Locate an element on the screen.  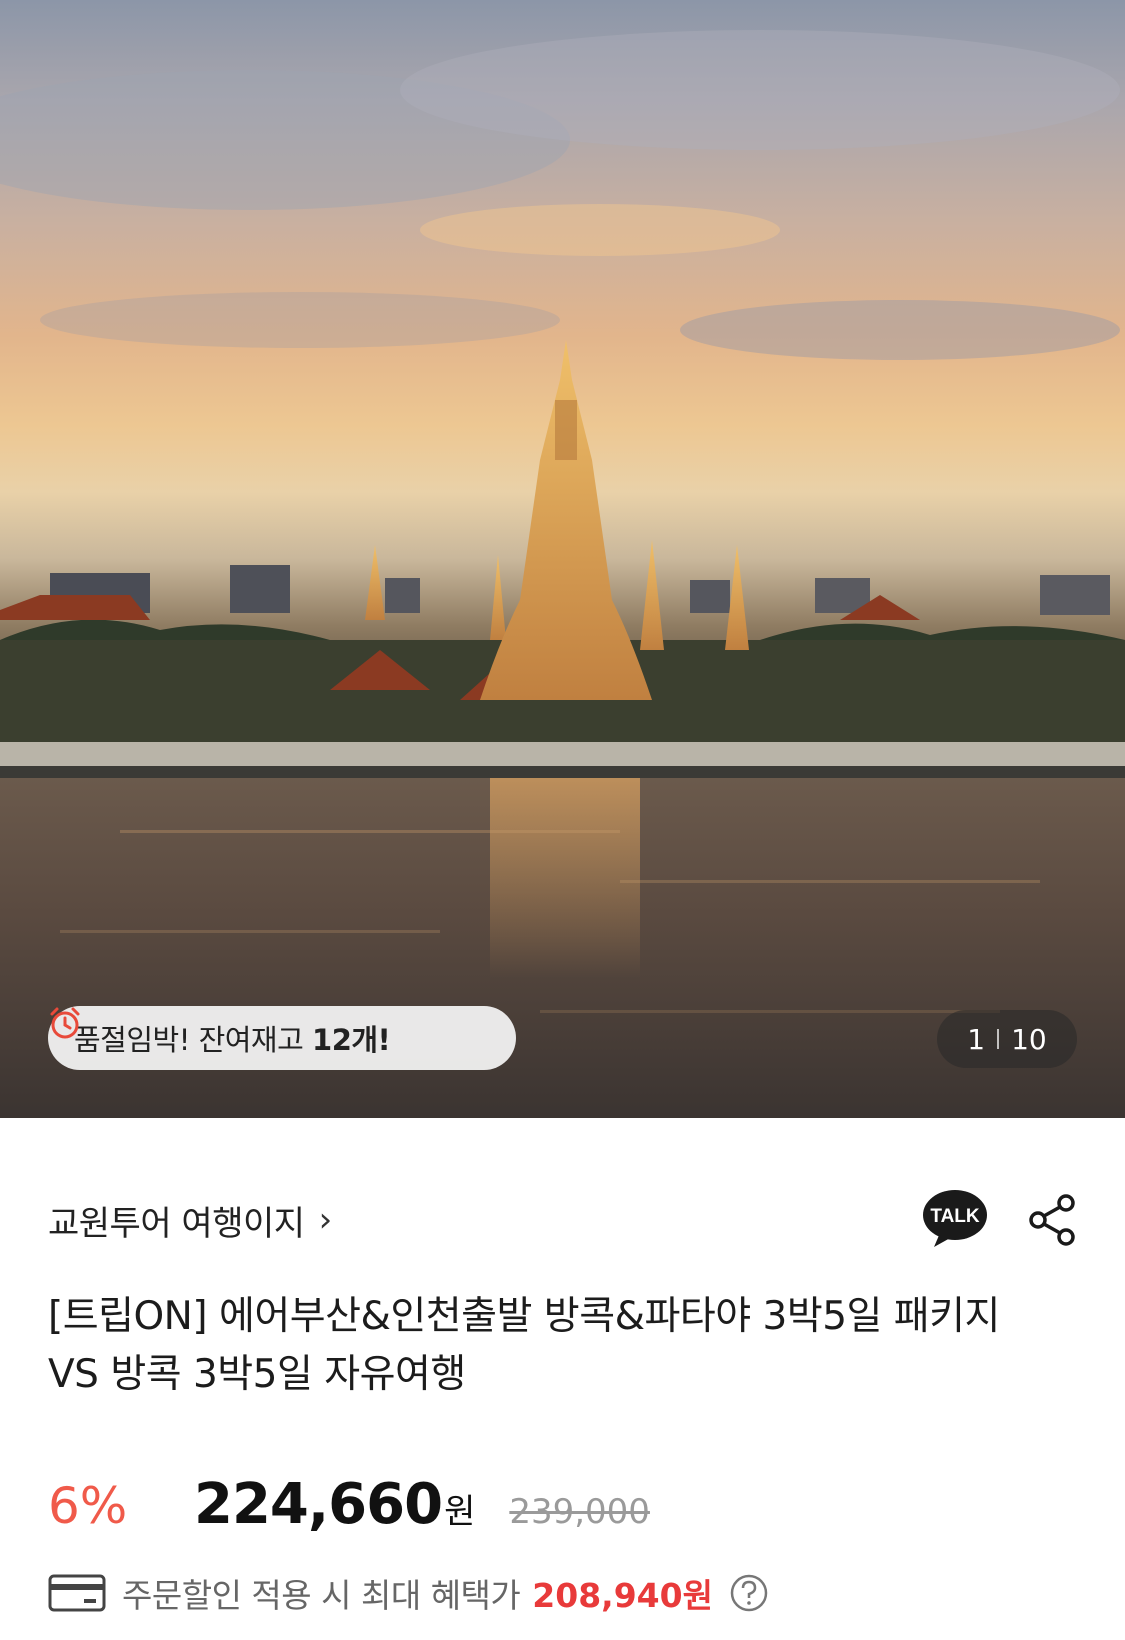
talk-button: TALK is located at coordinates (957, 1220).